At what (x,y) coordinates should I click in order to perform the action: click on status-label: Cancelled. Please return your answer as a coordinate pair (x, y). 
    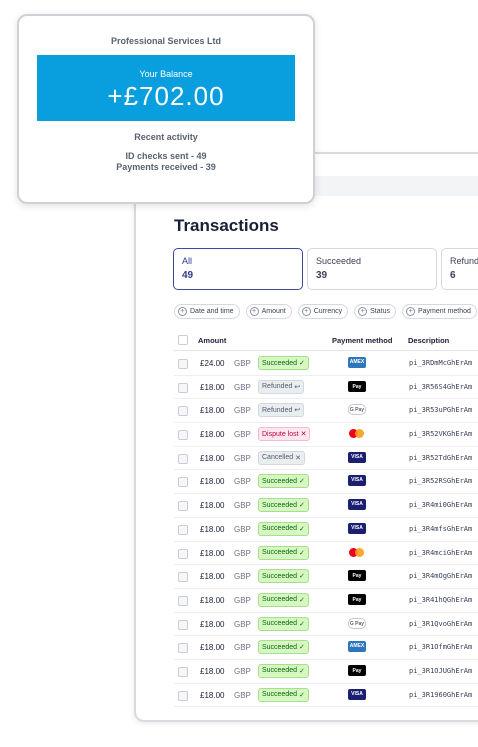
    Looking at the image, I should click on (278, 458).